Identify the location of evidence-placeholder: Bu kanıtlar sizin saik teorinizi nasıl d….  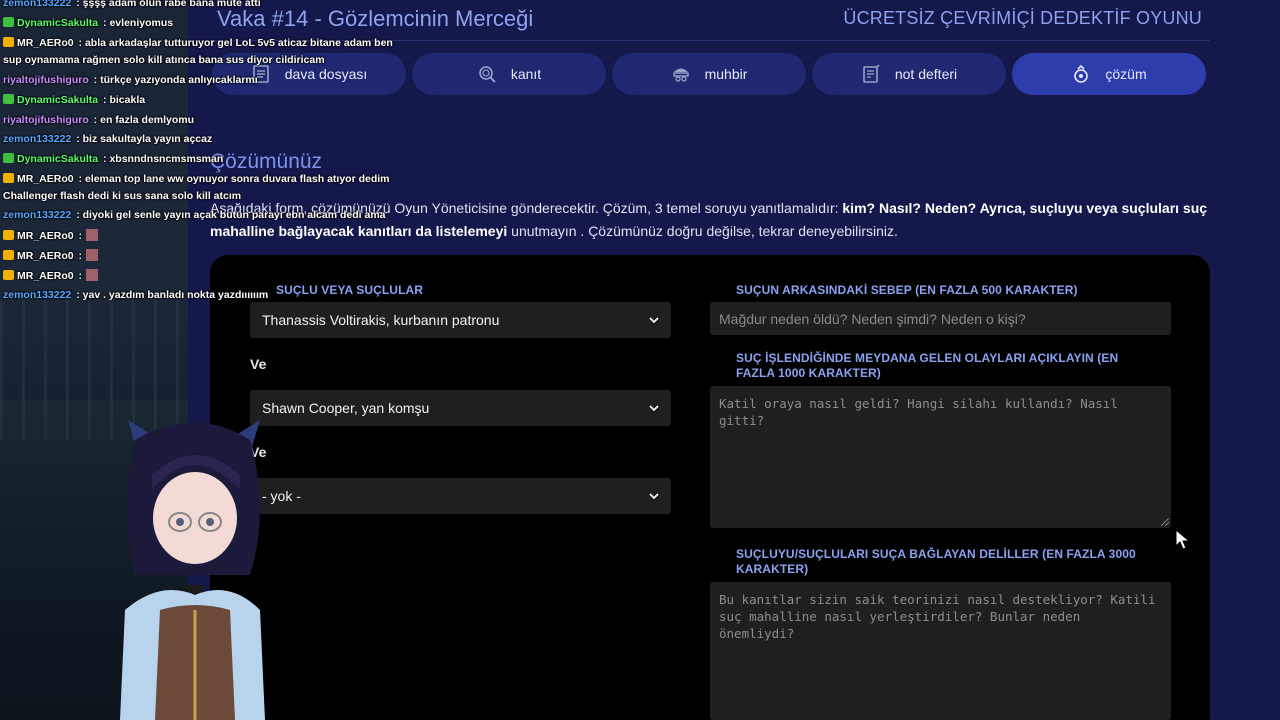
(941, 616).